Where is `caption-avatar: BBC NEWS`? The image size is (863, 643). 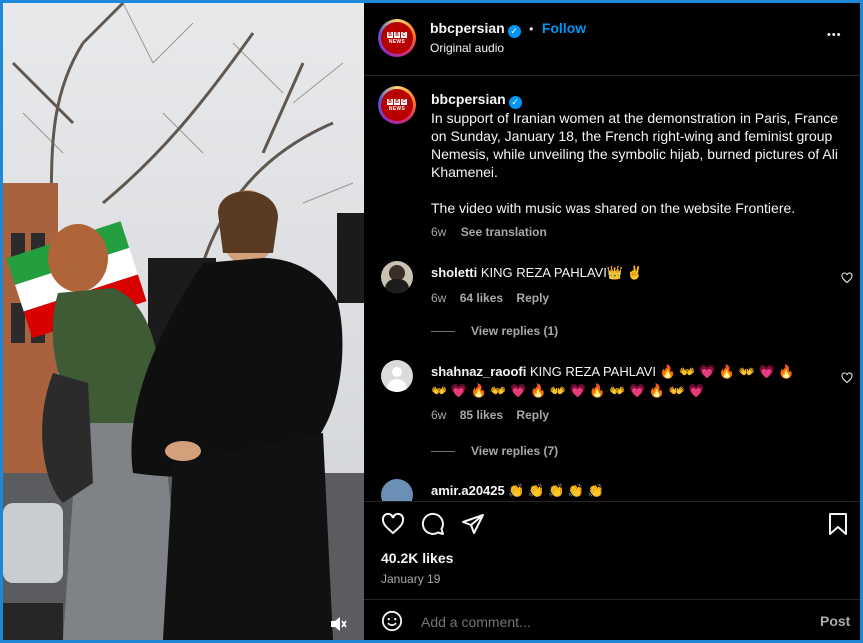 caption-avatar: BBC NEWS is located at coordinates (397, 105).